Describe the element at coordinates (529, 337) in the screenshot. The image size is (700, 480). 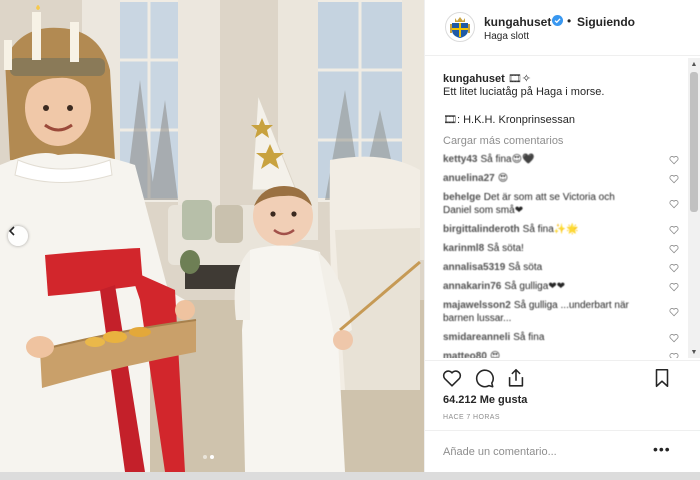
I see `comment-text: Så fina` at that location.